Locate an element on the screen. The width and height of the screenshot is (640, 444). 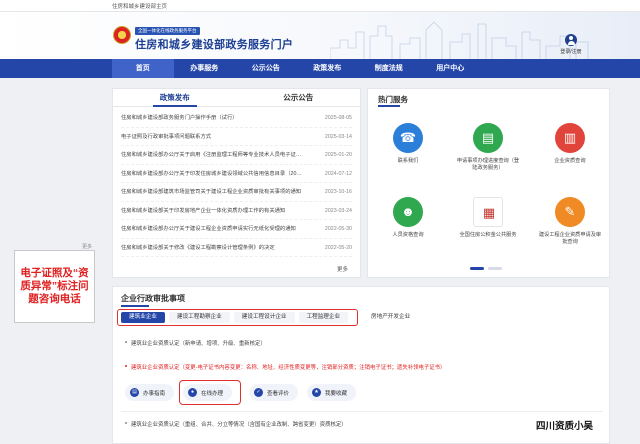
phone-icon: ☎ is located at coordinates (408, 138).